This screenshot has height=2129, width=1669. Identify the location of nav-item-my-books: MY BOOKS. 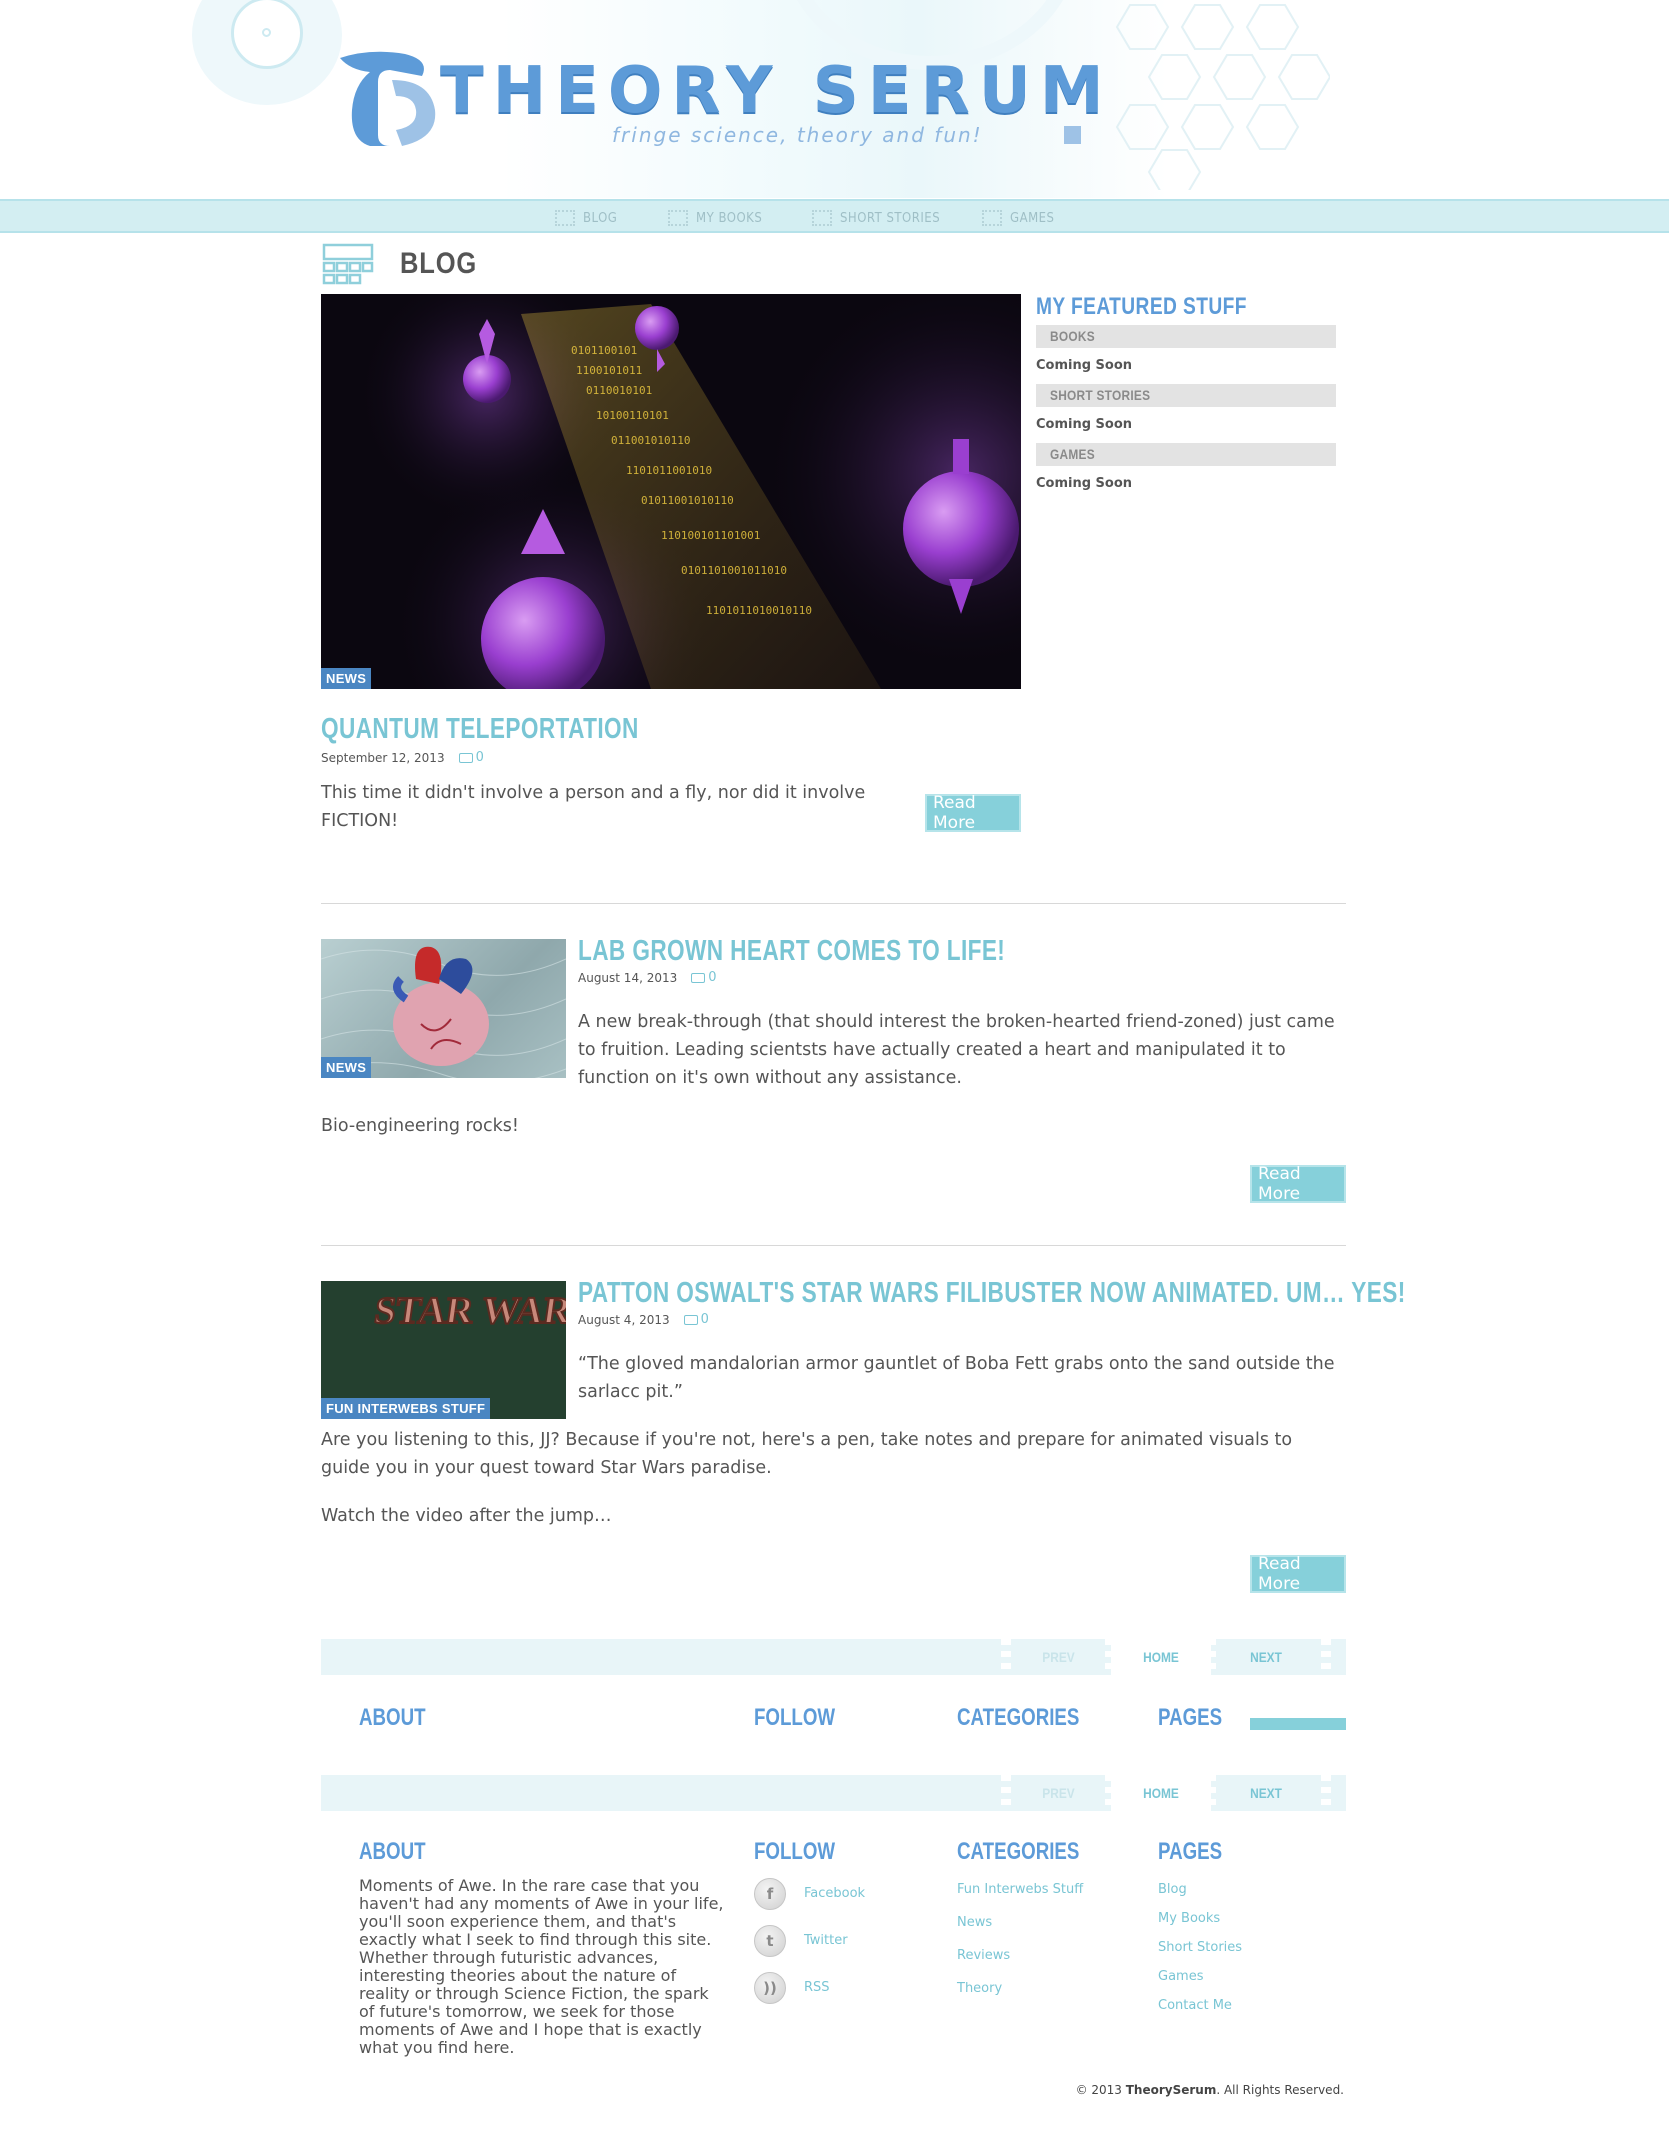
(715, 218).